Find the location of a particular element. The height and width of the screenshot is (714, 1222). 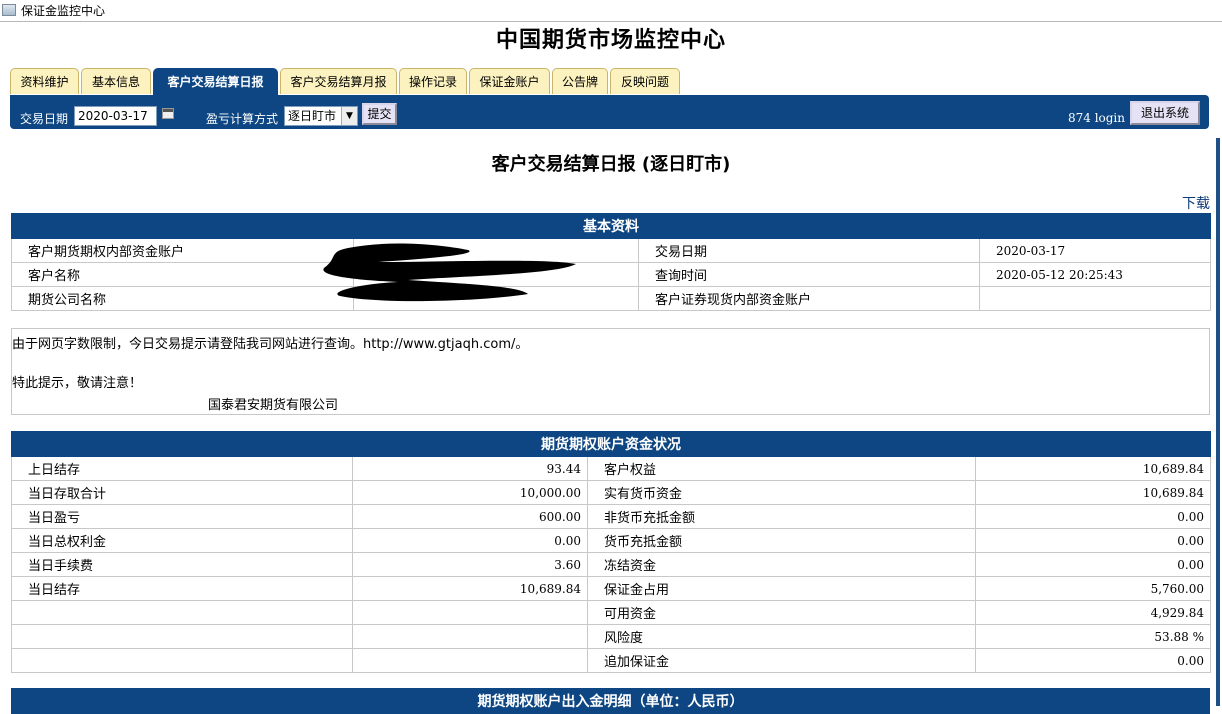

funds-header: 期货期权账户资金状况 is located at coordinates (611, 444).